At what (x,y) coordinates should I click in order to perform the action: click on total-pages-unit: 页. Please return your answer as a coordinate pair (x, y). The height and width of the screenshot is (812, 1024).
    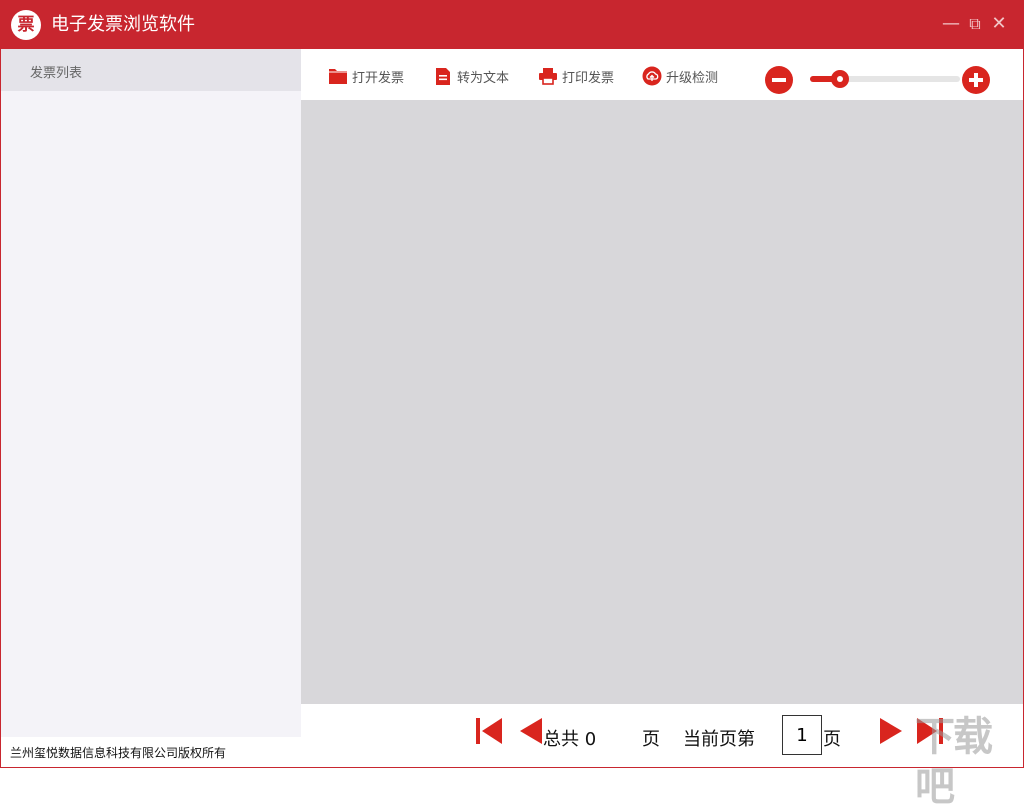
    Looking at the image, I should click on (651, 739).